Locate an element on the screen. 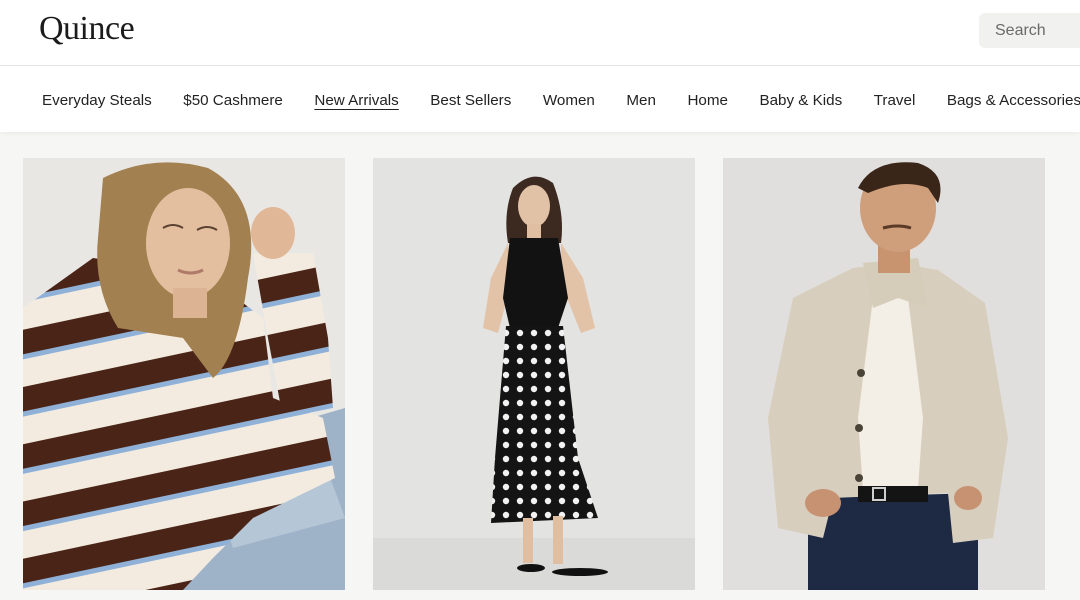 This screenshot has height=600, width=1080. nav-item-50-cashmere: $50 Cashmere is located at coordinates (233, 100).